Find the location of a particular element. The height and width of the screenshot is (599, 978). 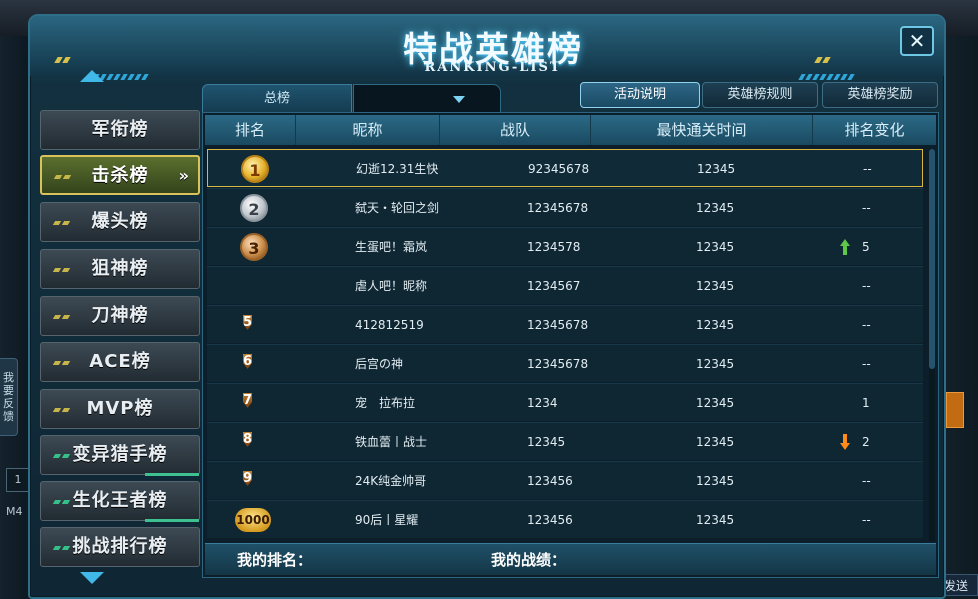

rank-medal-icon: 2 is located at coordinates (254, 208).